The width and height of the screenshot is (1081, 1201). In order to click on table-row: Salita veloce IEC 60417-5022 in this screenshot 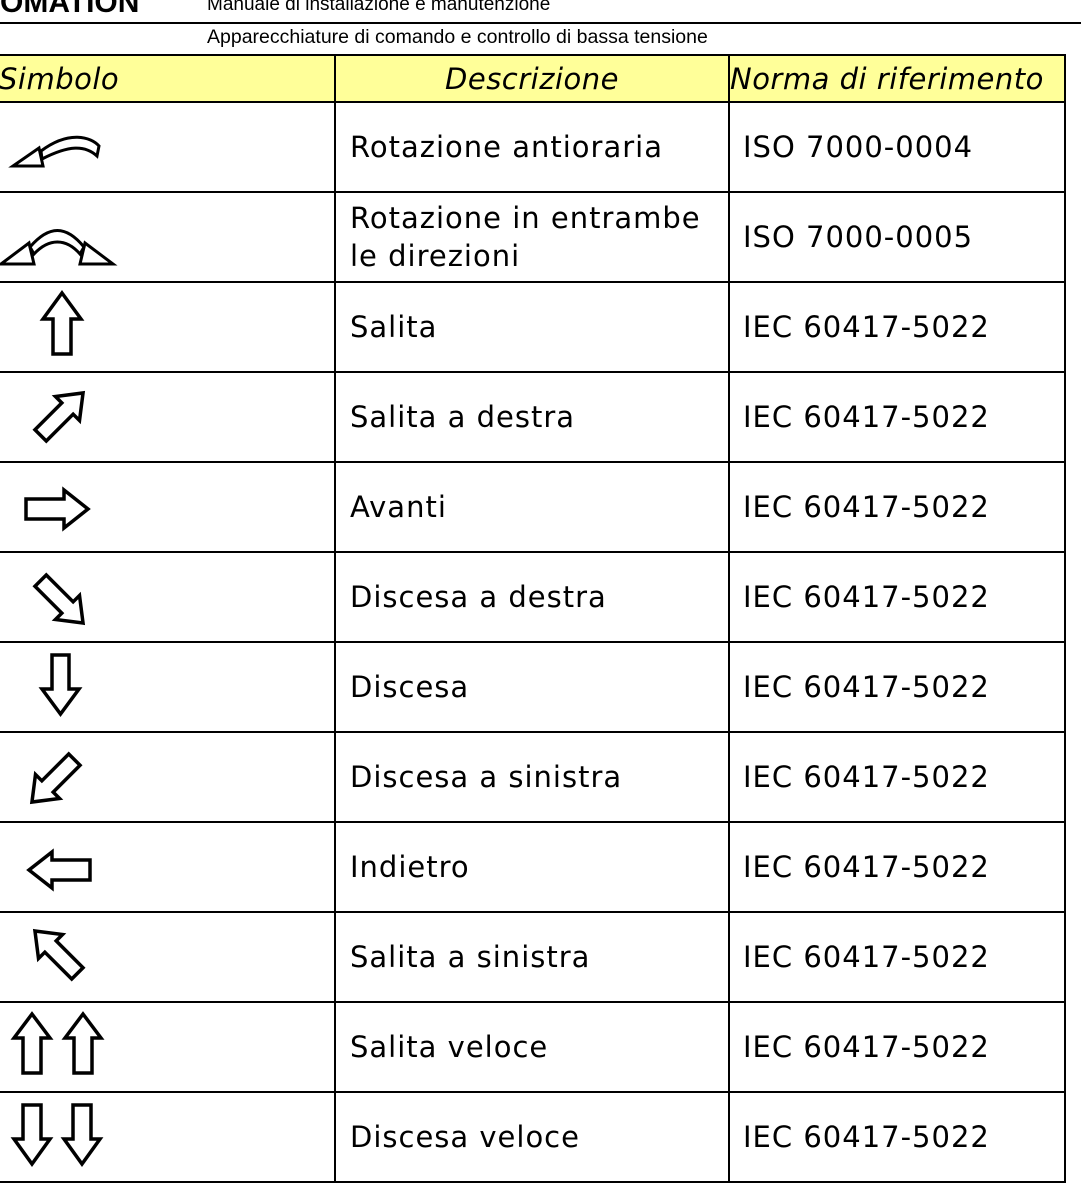, I will do `click(533, 1047)`.